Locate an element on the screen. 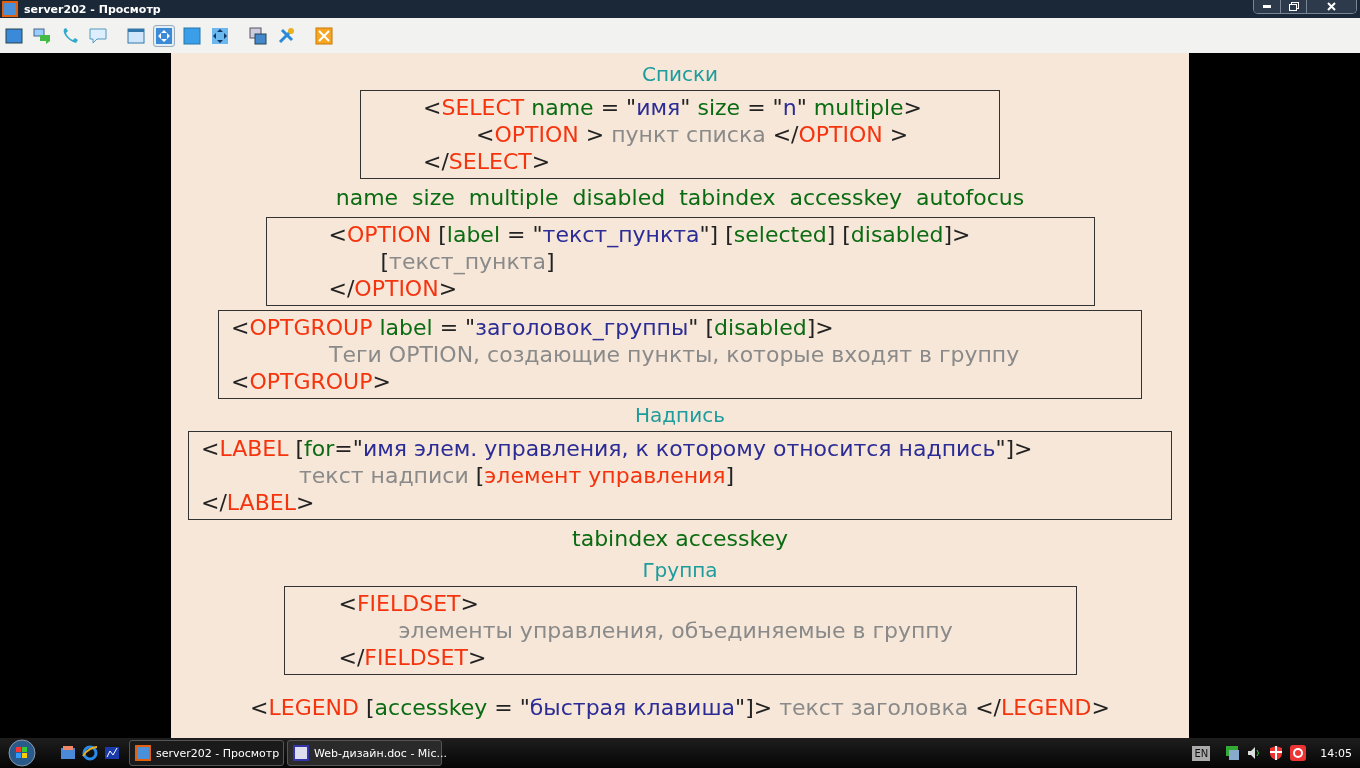 This screenshot has height=768, width=1360. code-line: <OPTGROUP label = "заголовок_группы" [disabled]> is located at coordinates (532, 327).